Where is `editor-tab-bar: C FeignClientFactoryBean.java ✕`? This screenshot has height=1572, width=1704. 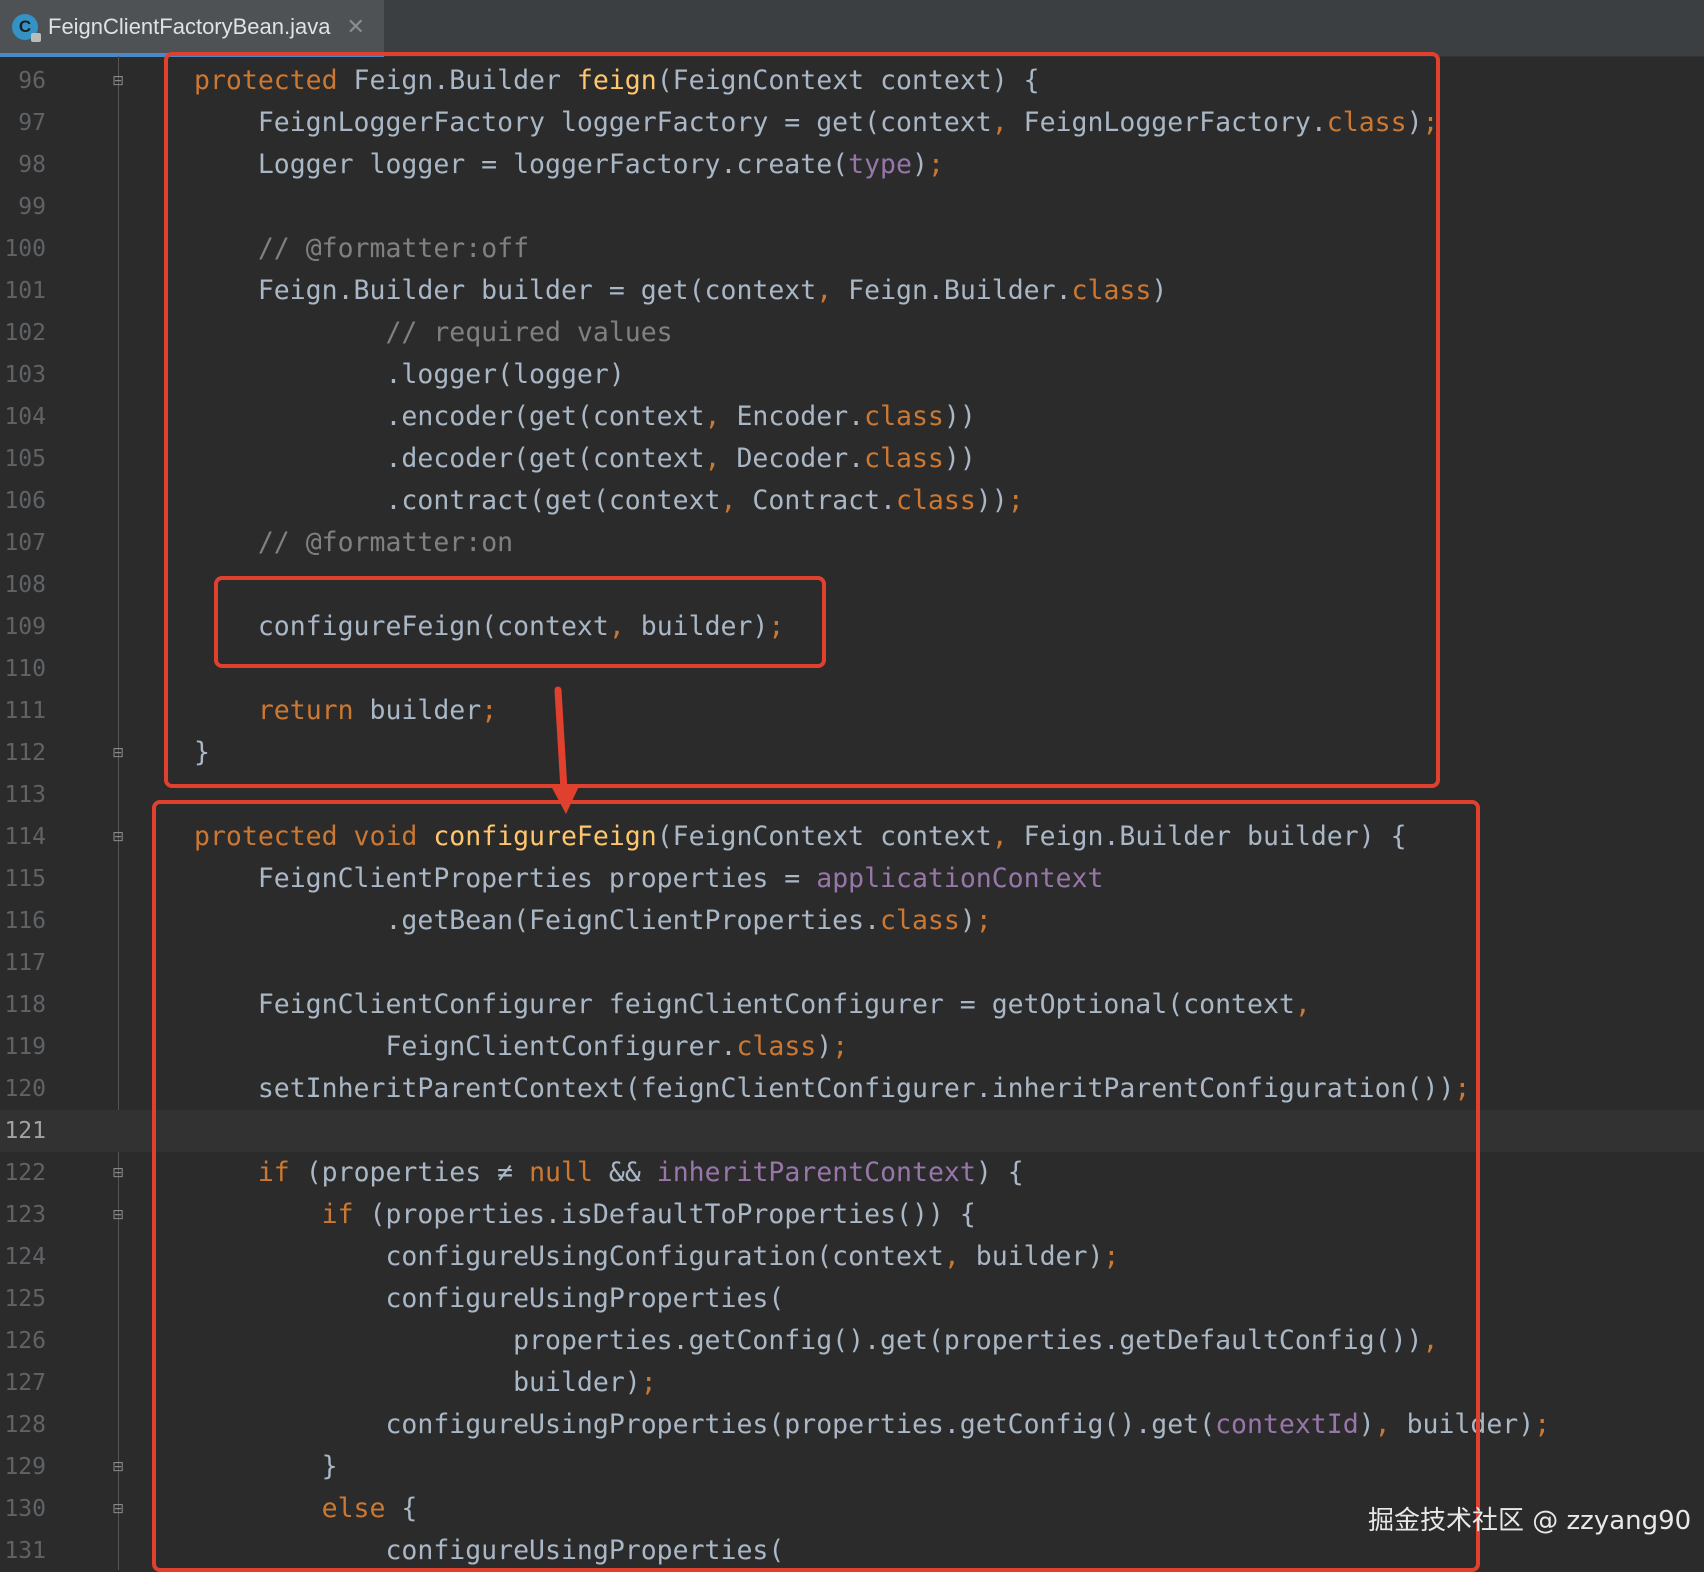 editor-tab-bar: C FeignClientFactoryBean.java ✕ is located at coordinates (852, 28).